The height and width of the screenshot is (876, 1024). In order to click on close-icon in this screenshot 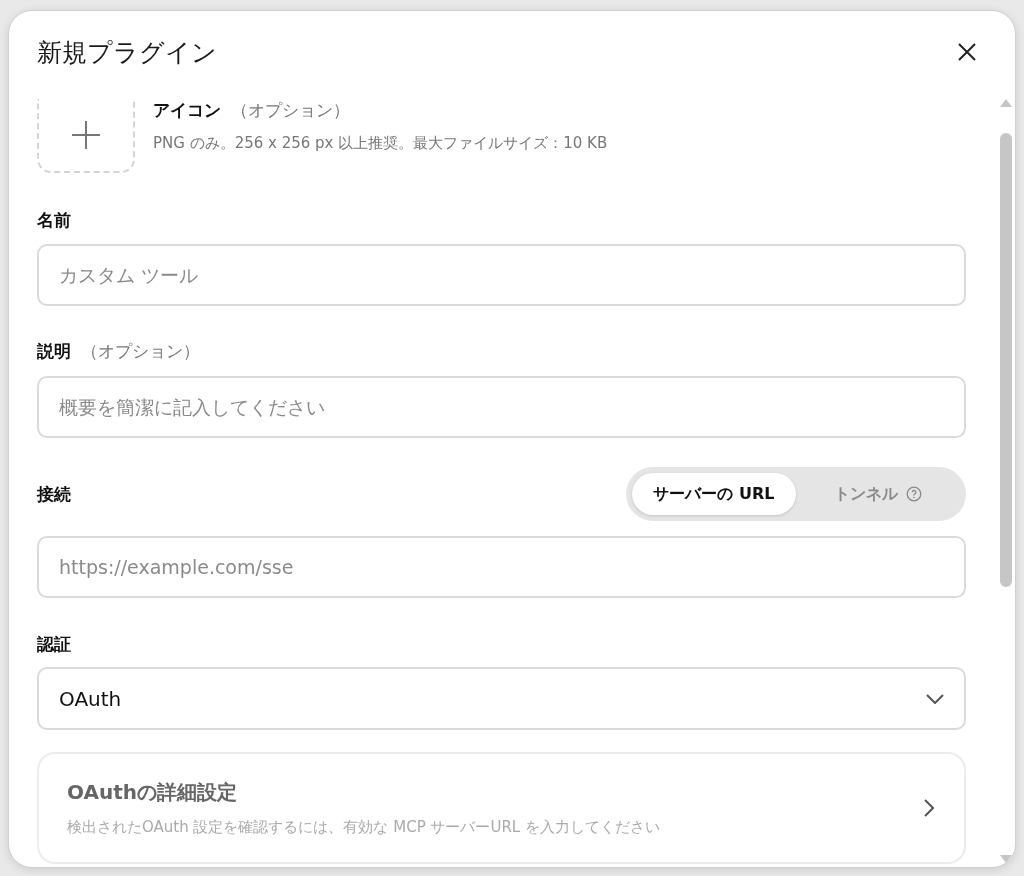, I will do `click(967, 52)`.